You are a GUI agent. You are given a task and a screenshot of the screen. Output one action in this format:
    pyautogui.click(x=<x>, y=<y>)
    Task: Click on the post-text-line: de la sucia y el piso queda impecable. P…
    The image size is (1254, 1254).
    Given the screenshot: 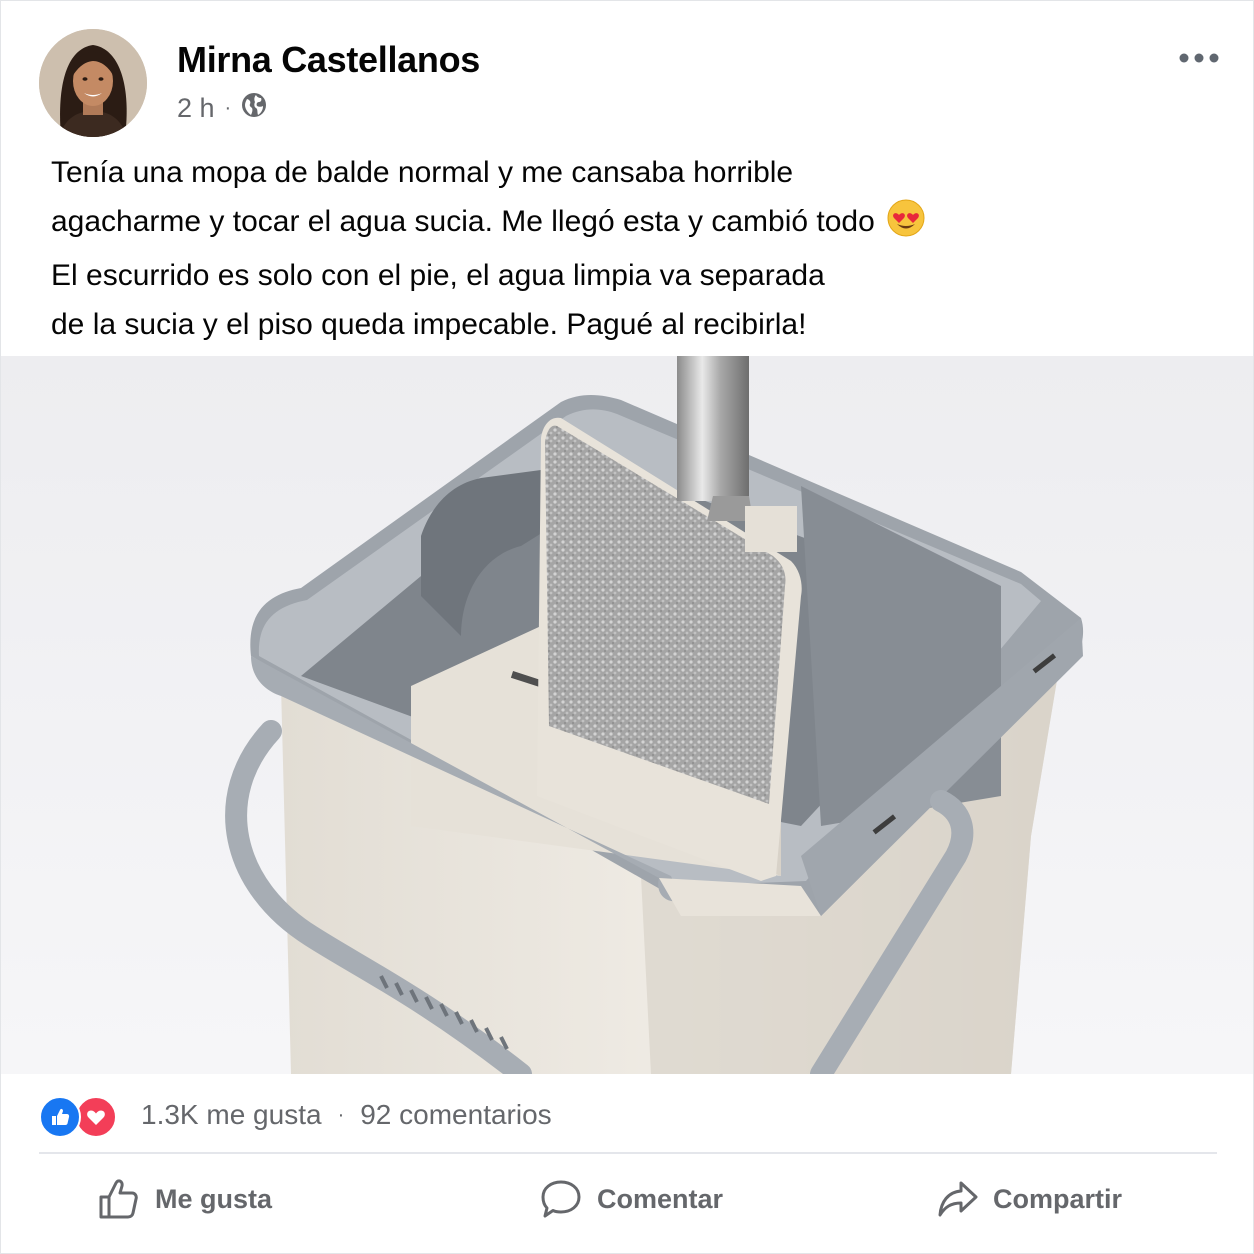 What is the action you would take?
    pyautogui.click(x=429, y=324)
    